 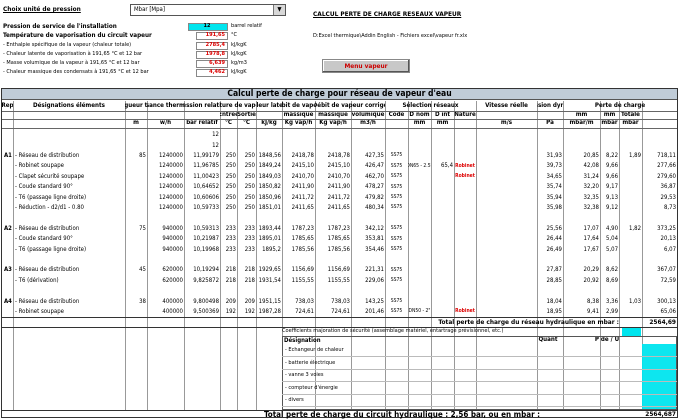 What do you see at coordinates (206, 155) in the screenshot?
I see `cell-pr: 11,99179` at bounding box center [206, 155].